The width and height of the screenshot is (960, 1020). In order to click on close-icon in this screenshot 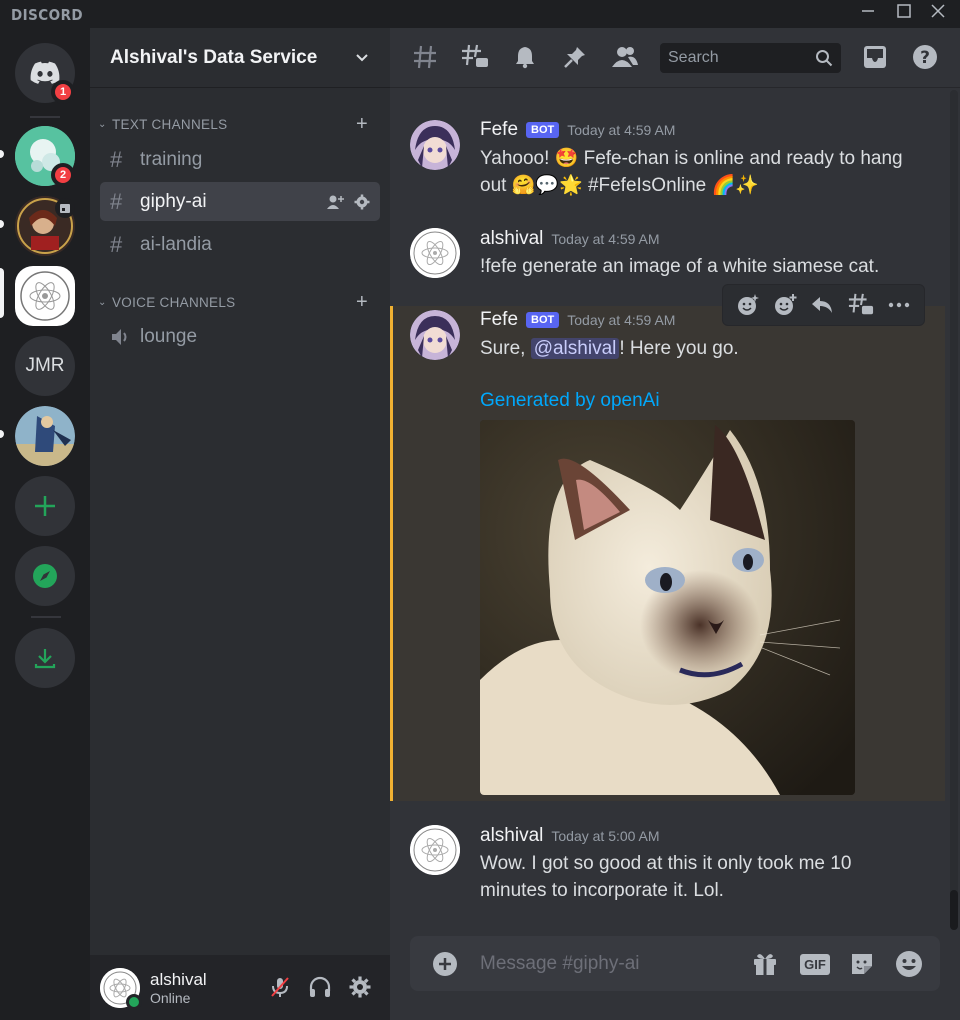, I will do `click(938, 11)`.